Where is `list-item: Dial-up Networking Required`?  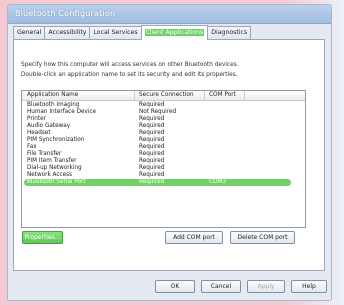 list-item: Dial-up Networking Required is located at coordinates (163, 168).